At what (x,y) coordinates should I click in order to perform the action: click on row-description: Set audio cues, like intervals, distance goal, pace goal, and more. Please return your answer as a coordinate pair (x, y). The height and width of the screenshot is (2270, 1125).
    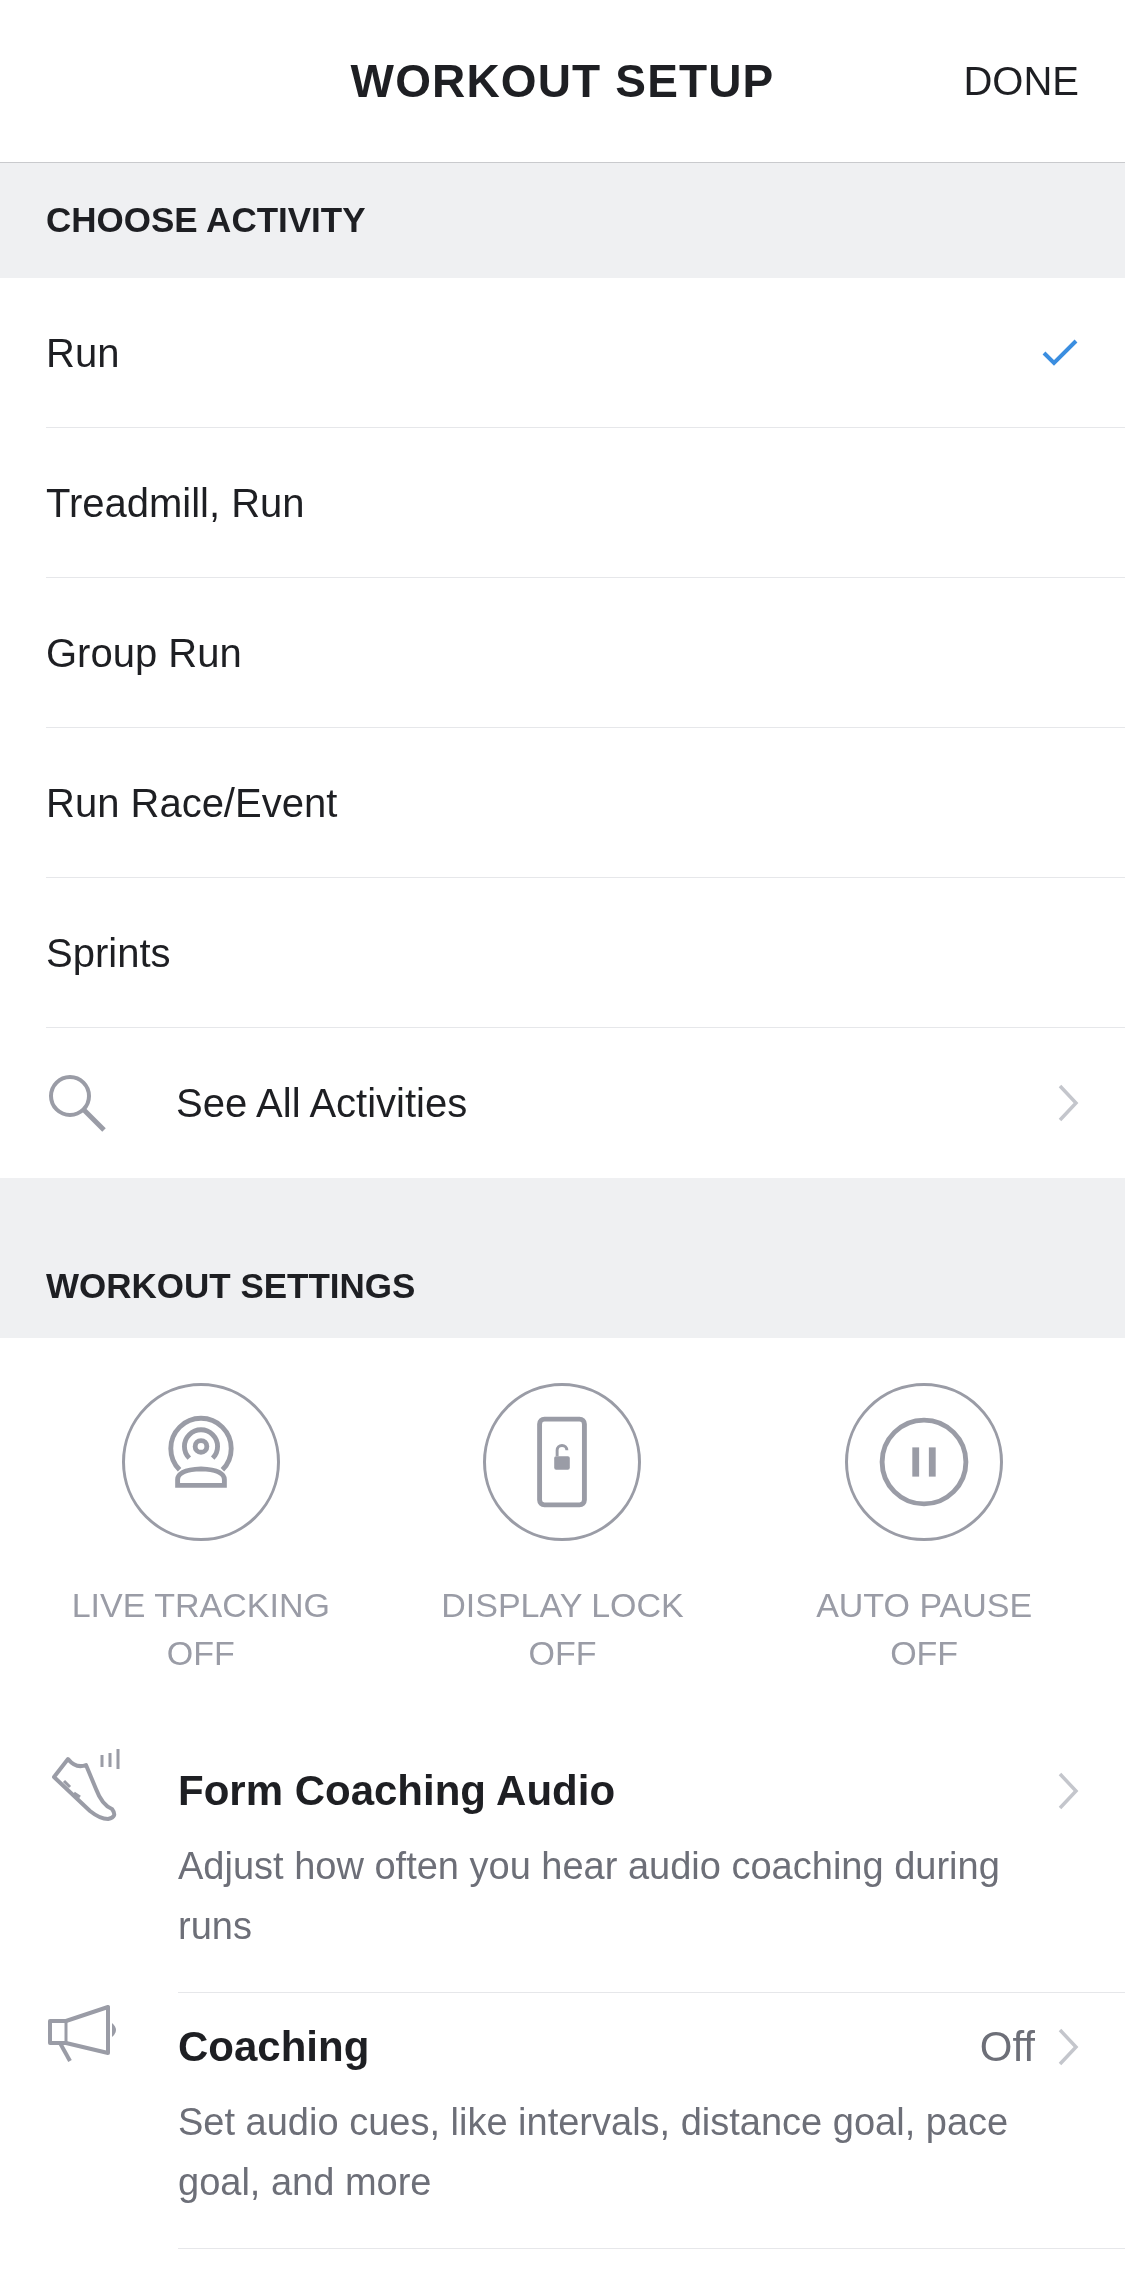
    Looking at the image, I should click on (594, 2152).